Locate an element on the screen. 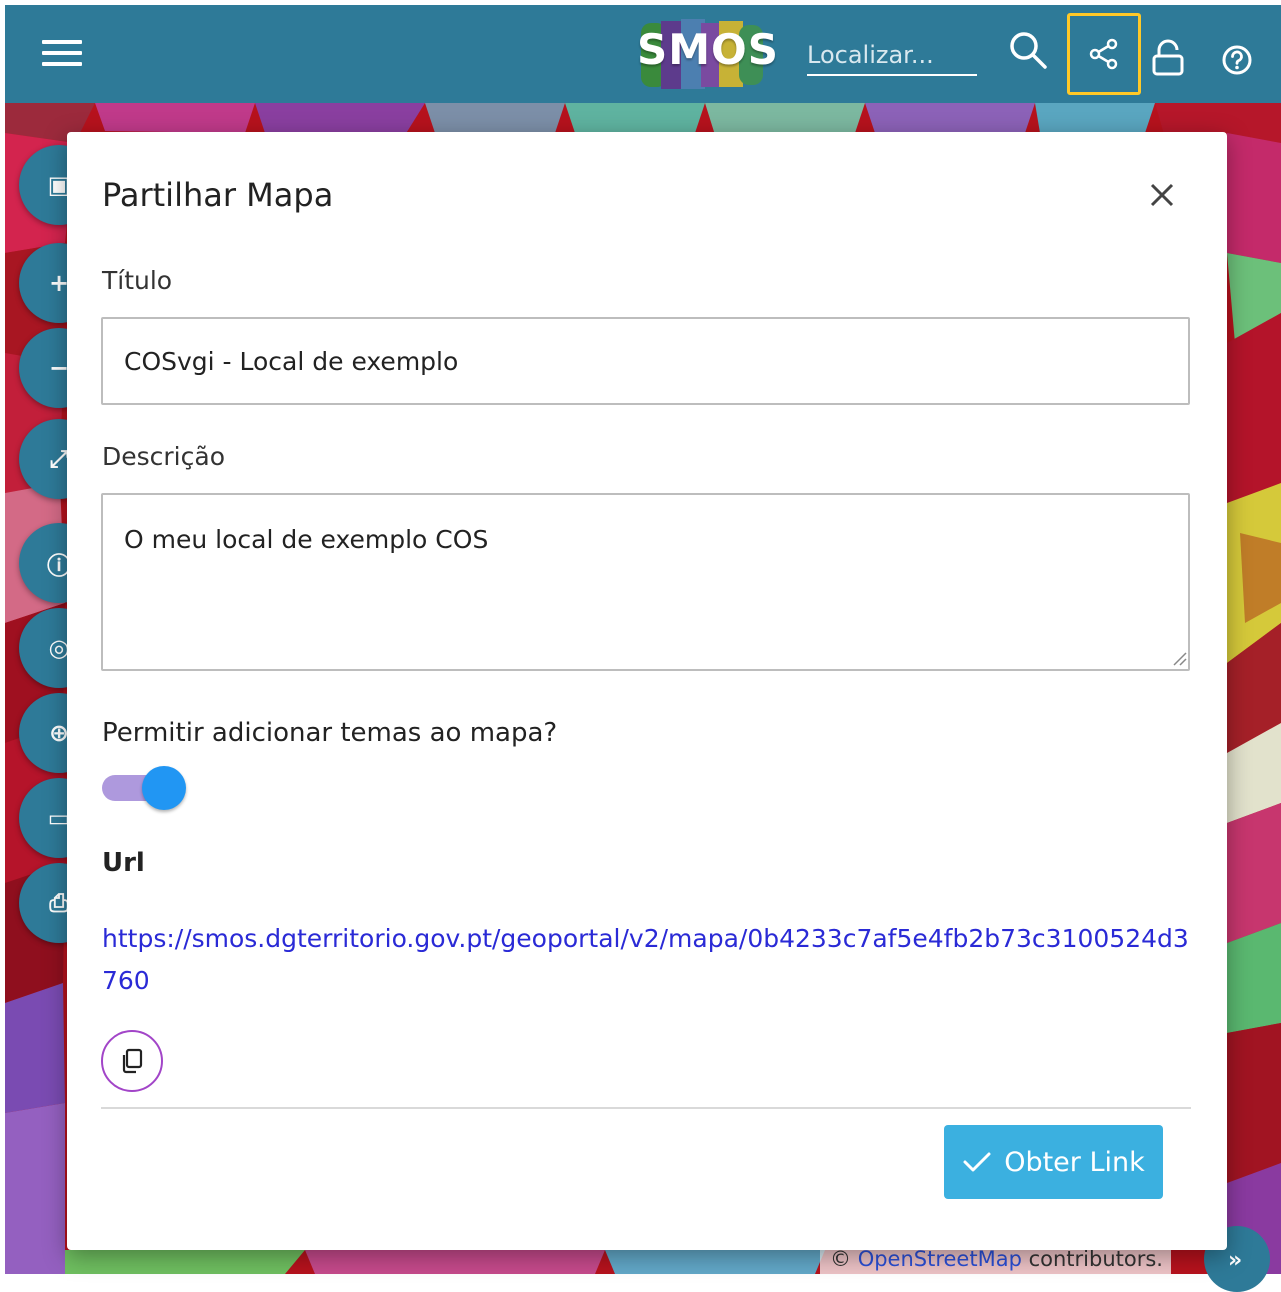 This screenshot has height=1292, width=1281. top-bar: SMOS is located at coordinates (643, 54).